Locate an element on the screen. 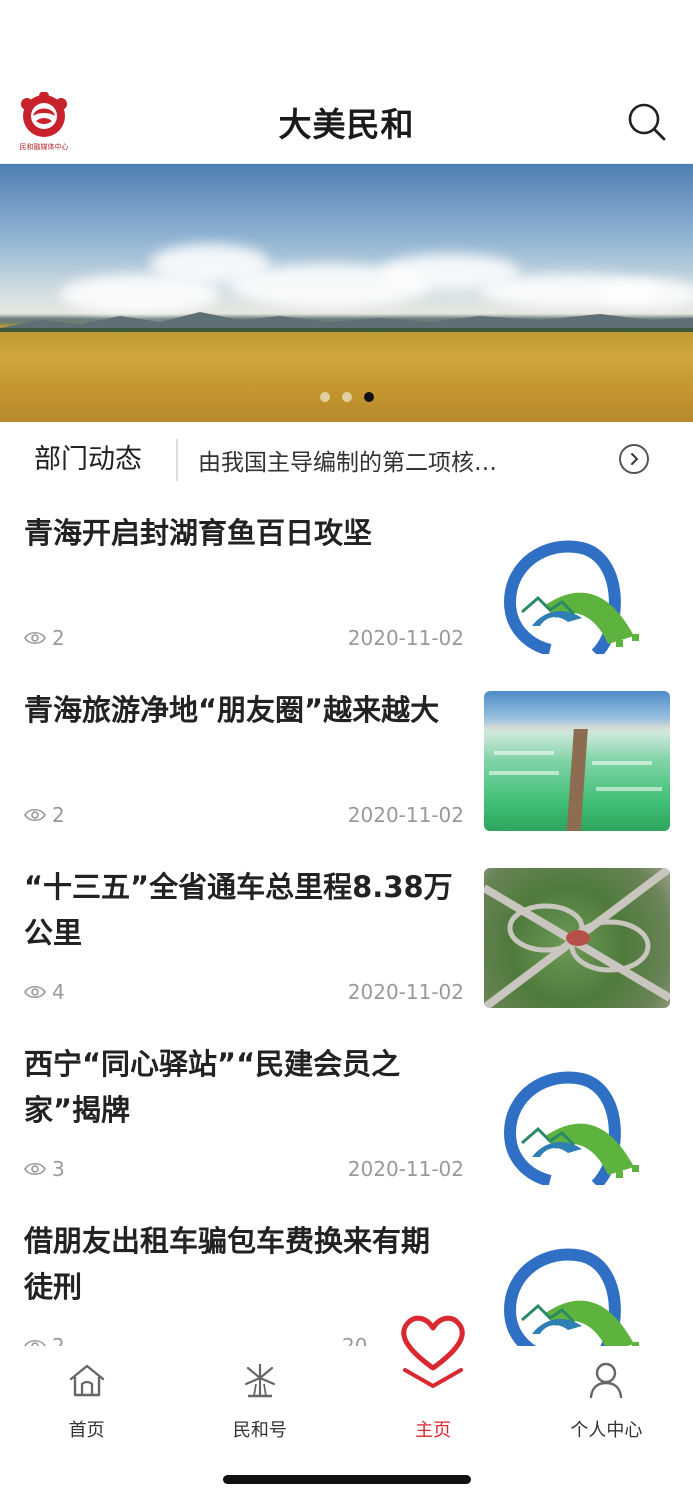  status-bar is located at coordinates (346, 40).